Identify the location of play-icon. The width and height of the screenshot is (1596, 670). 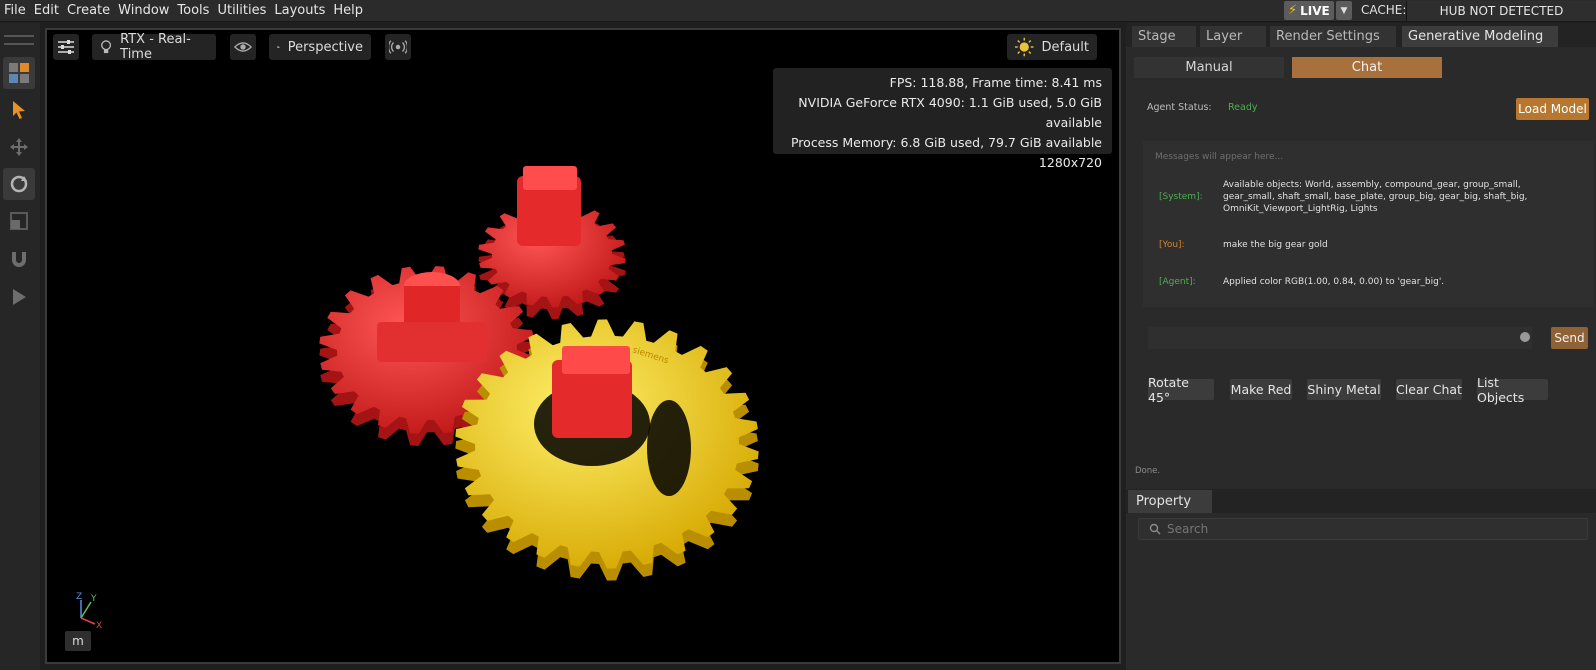
(19, 297).